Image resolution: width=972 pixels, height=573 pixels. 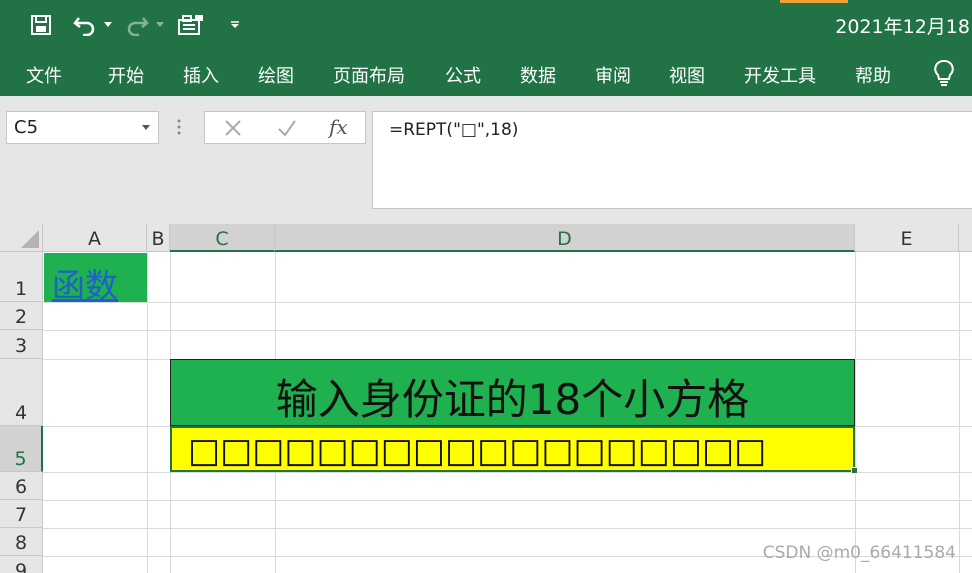 What do you see at coordinates (965, 238) in the screenshot?
I see `column-header-f` at bounding box center [965, 238].